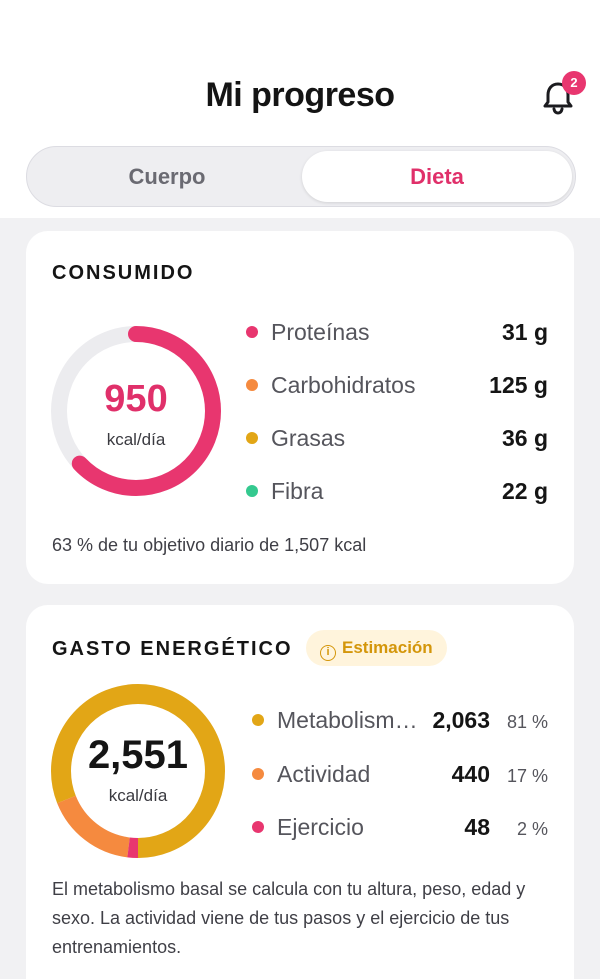 The width and height of the screenshot is (600, 979). I want to click on macro-label: Grasas, so click(308, 438).